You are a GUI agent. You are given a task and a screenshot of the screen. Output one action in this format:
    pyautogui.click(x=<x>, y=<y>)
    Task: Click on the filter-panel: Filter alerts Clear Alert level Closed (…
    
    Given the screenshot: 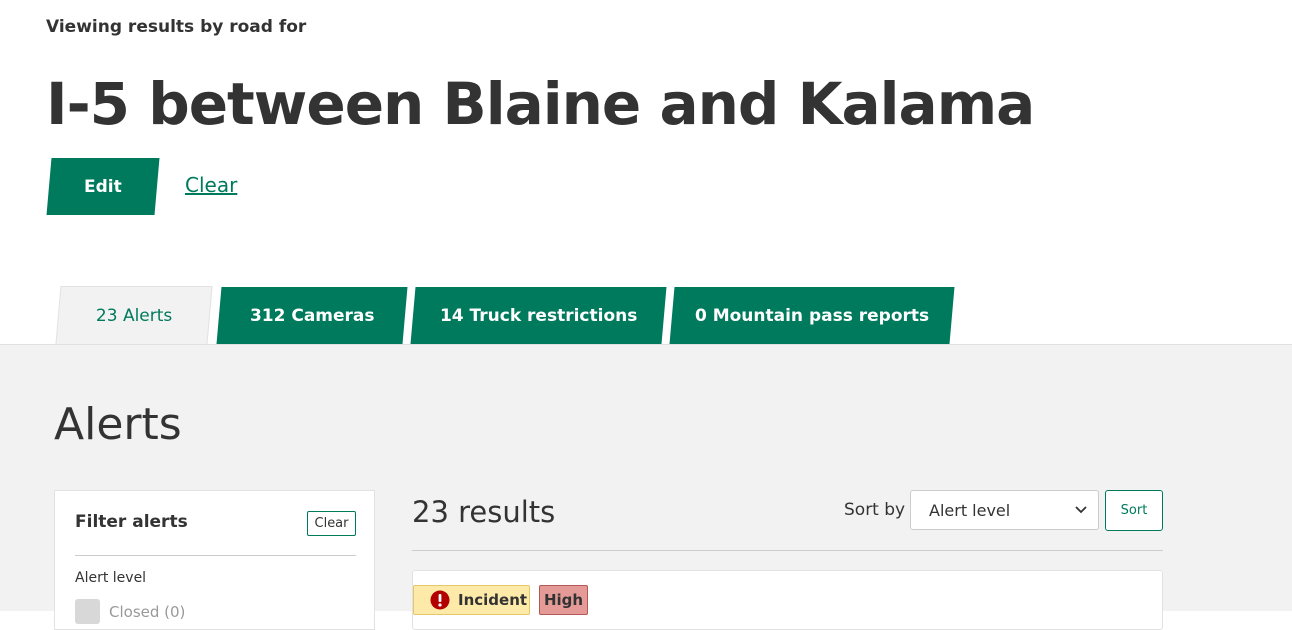 What is the action you would take?
    pyautogui.click(x=214, y=560)
    